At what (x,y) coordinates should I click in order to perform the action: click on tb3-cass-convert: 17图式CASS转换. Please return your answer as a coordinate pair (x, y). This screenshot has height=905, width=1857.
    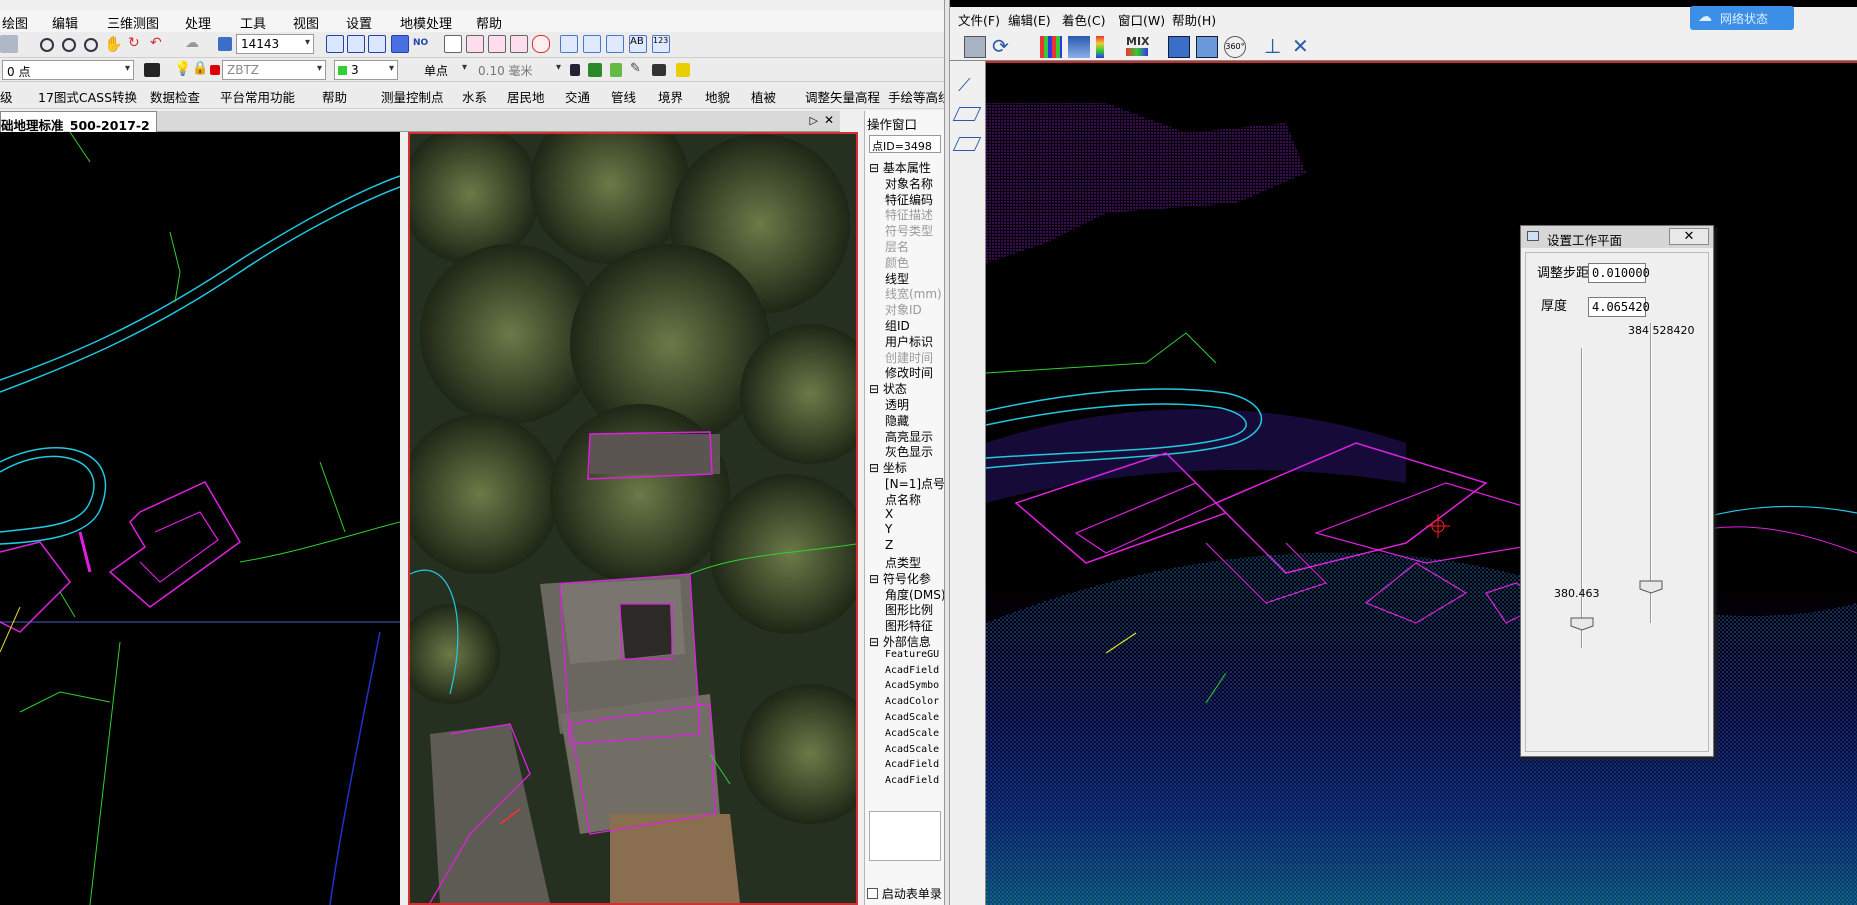
    Looking at the image, I should click on (87, 96).